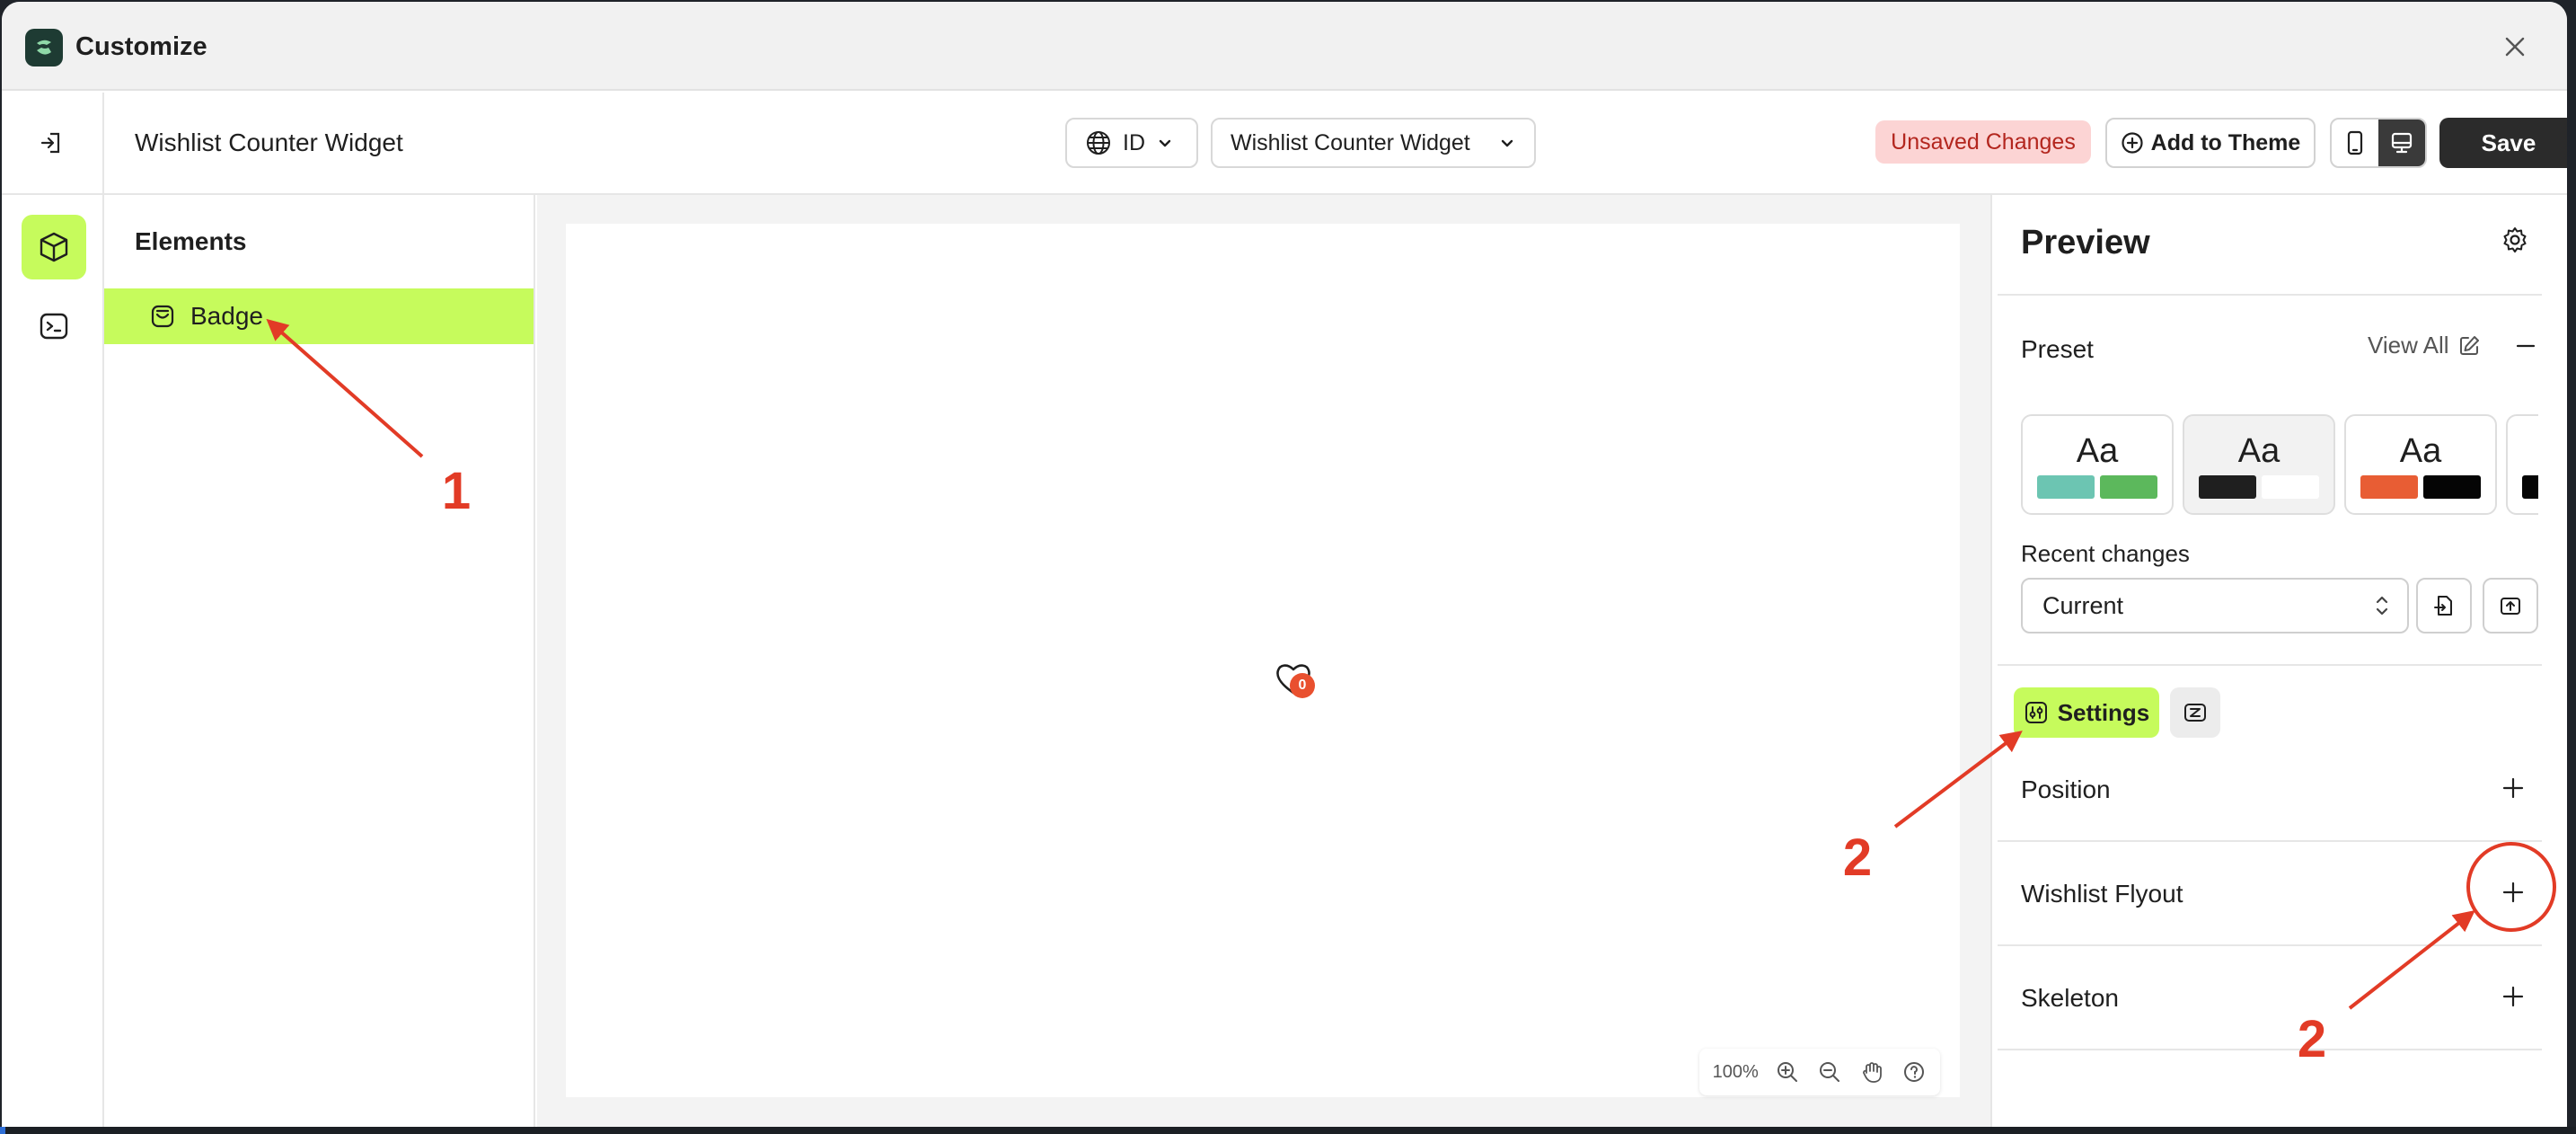 This screenshot has height=1134, width=2576. I want to click on section-label: Skeleton, so click(2070, 998).